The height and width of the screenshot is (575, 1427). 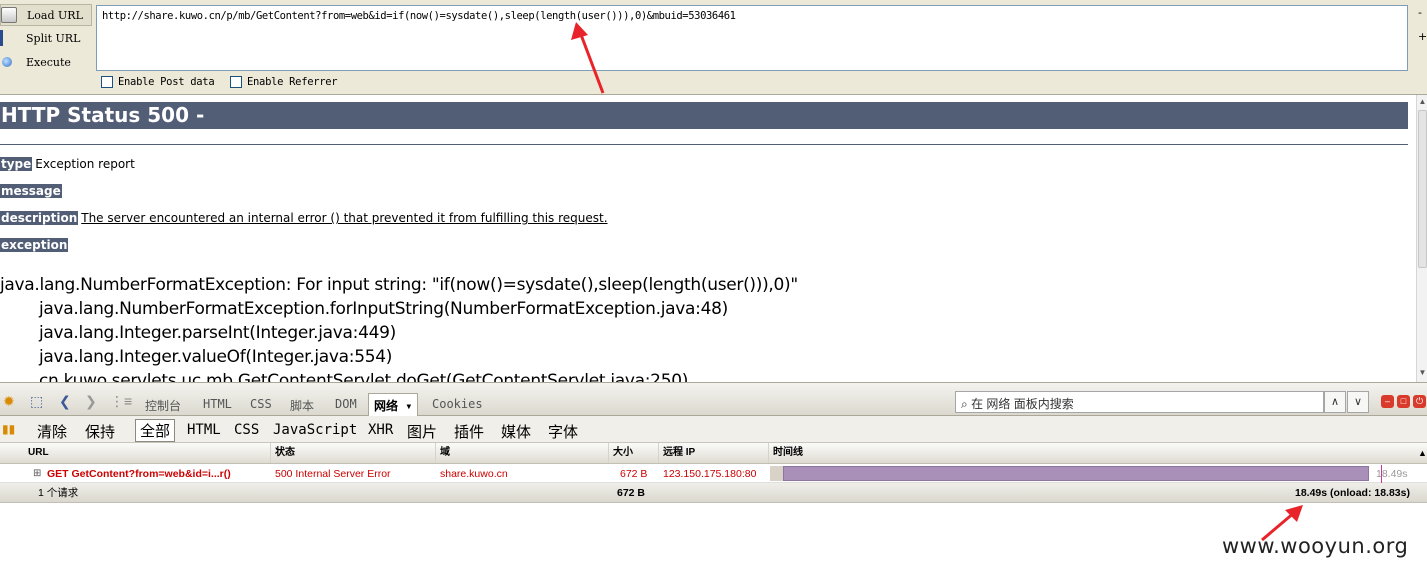 I want to click on load-url-label: Load URL, so click(x=55, y=15).